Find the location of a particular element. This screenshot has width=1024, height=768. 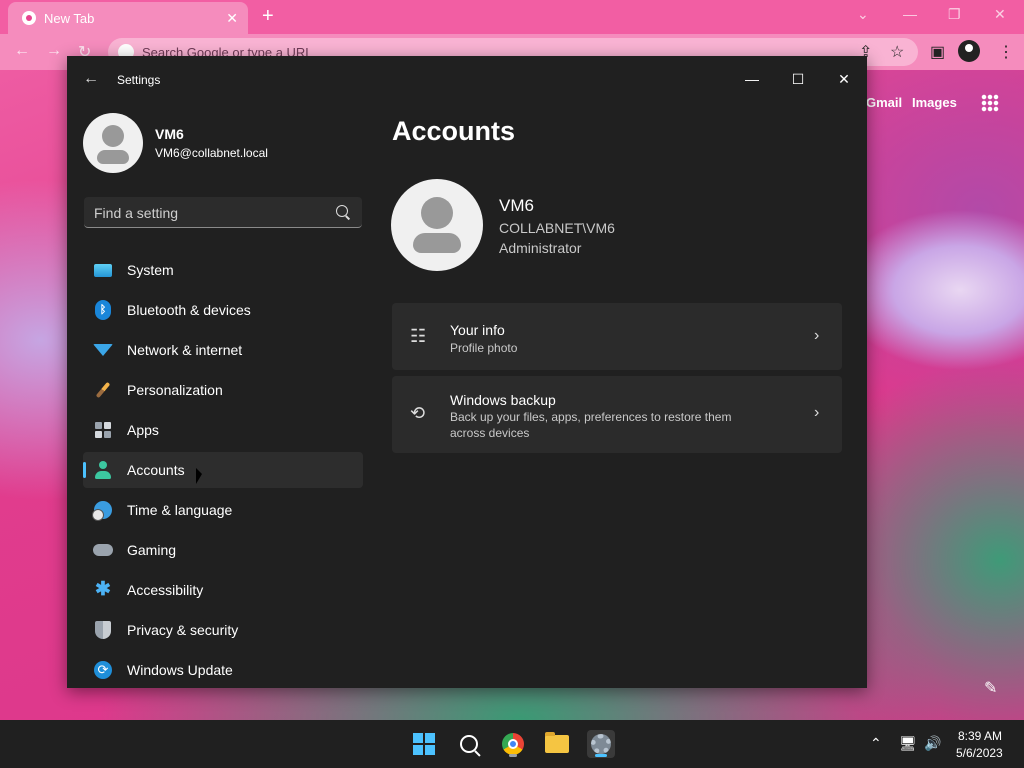

forward-arrow-icon: → is located at coordinates (54, 51).